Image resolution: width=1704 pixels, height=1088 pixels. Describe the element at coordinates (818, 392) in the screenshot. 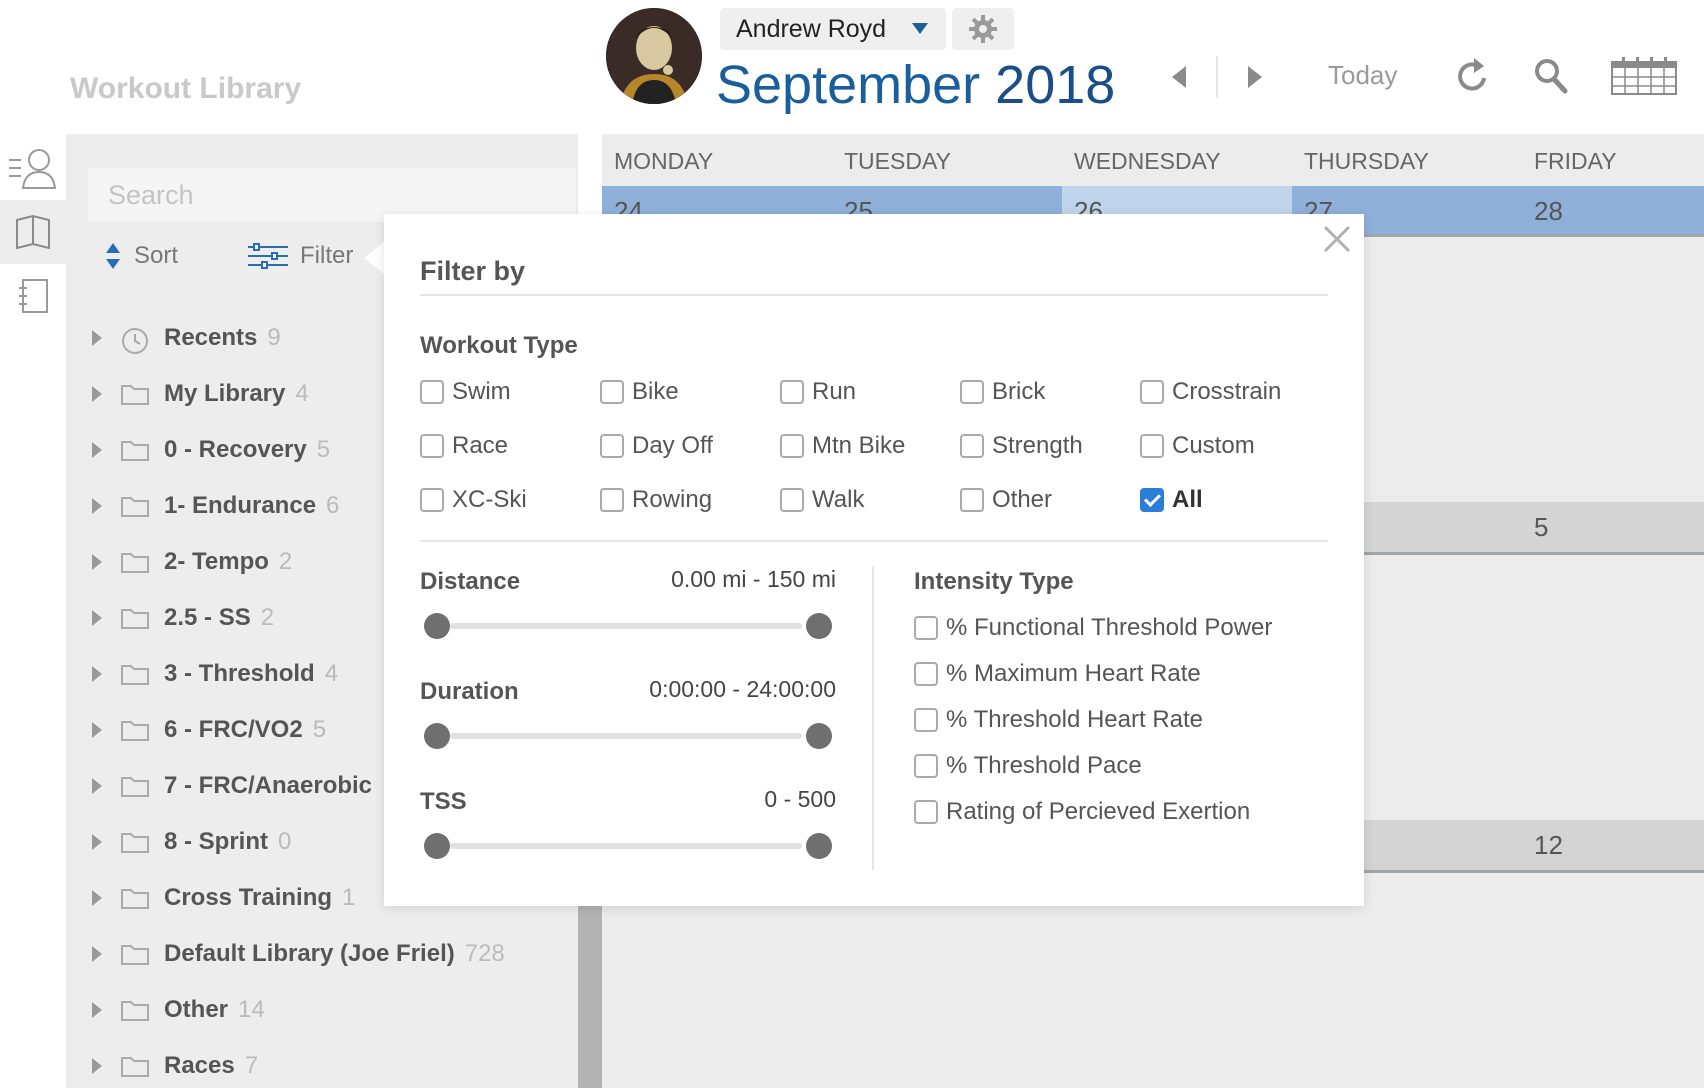

I see `workout-type-checkbox: Run` at that location.